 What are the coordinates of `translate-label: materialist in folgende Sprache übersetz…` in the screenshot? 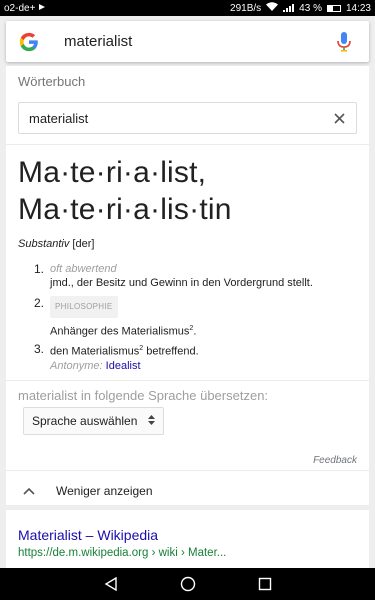 It's located at (143, 395).